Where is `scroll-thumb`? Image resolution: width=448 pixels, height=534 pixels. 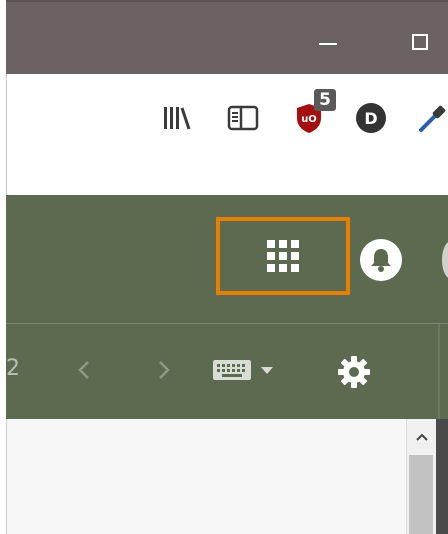 scroll-thumb is located at coordinates (421, 494).